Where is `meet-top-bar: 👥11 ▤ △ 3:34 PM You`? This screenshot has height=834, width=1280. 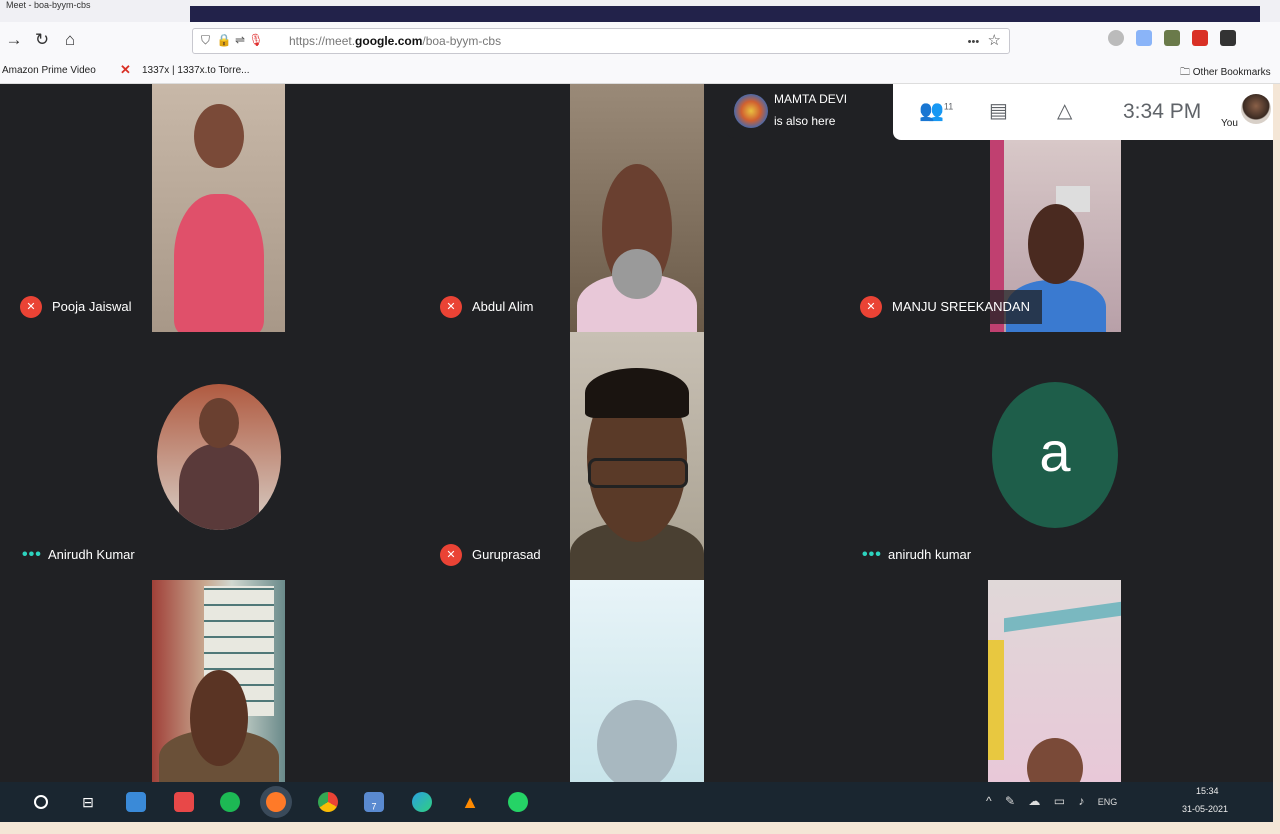 meet-top-bar: 👥11 ▤ △ 3:34 PM You is located at coordinates (1083, 112).